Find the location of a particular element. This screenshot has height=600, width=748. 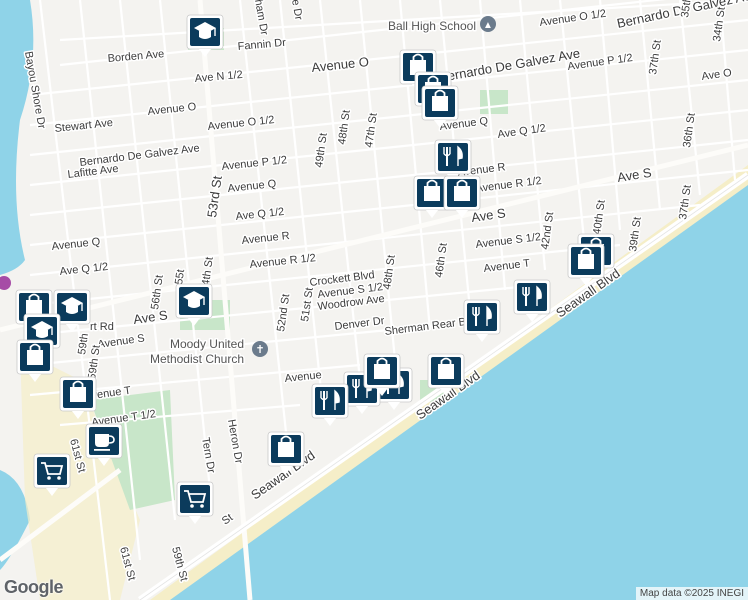

map-attribution: Map data ©2025 INEGI is located at coordinates (691, 593).